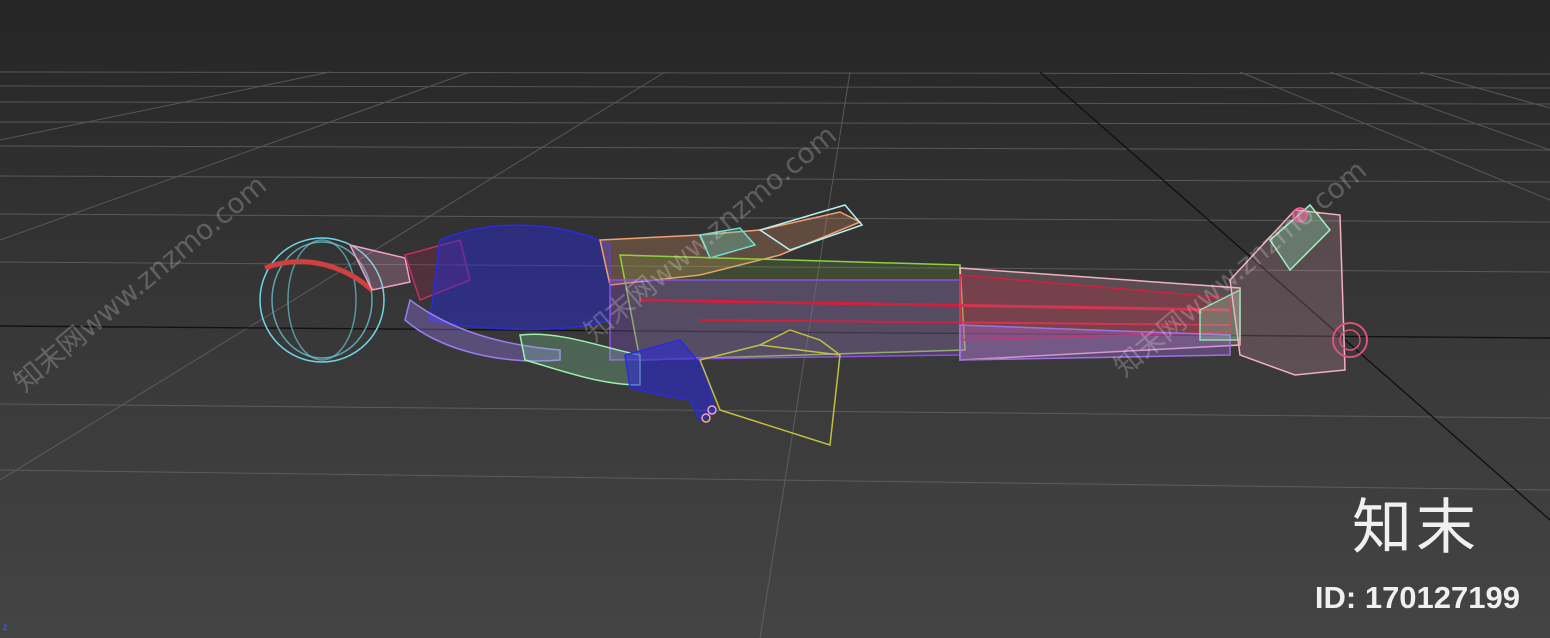 This screenshot has width=1550, height=638. Describe the element at coordinates (1417, 597) in the screenshot. I see `asset-id-label: ID: 170127199` at that location.